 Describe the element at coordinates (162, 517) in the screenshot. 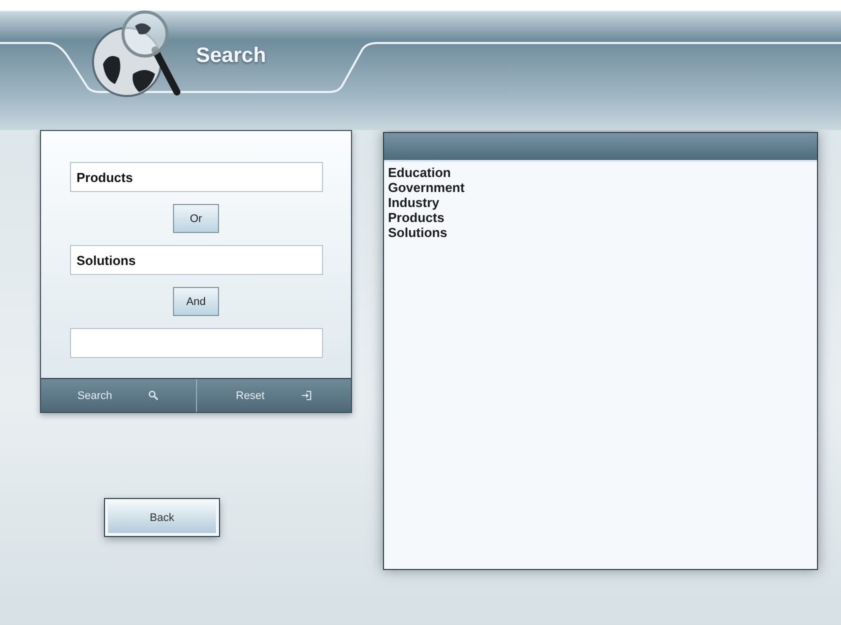

I see `back-button: Back` at that location.